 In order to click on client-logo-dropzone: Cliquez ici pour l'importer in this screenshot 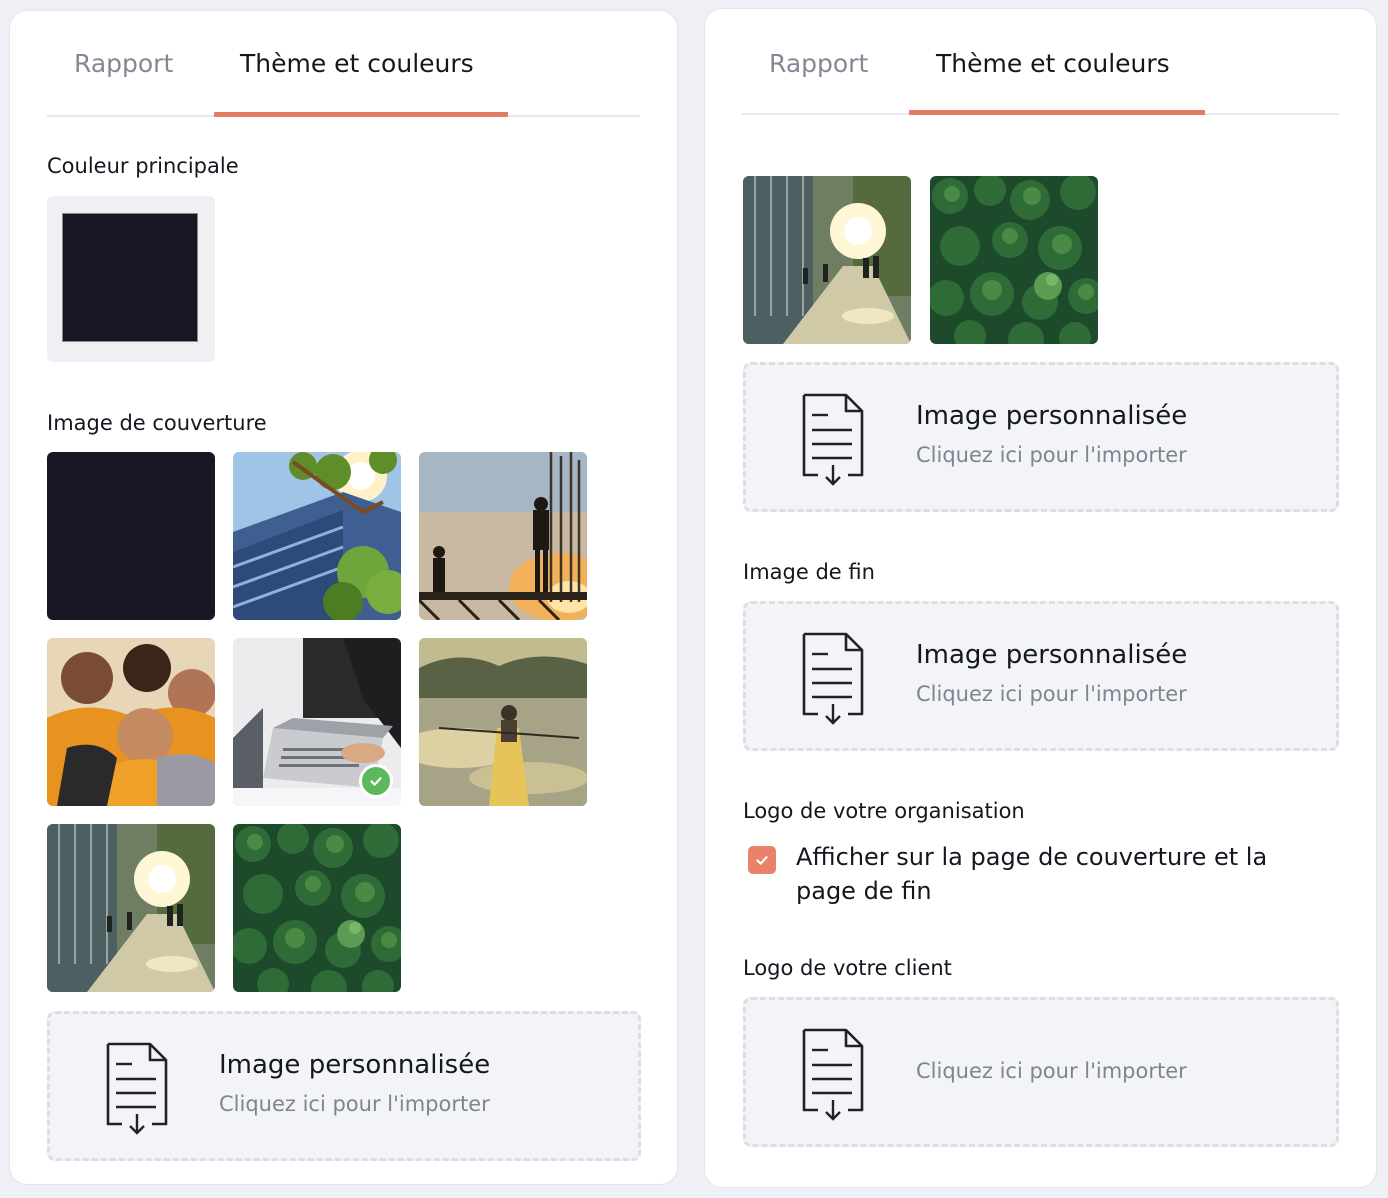, I will do `click(1041, 1072)`.